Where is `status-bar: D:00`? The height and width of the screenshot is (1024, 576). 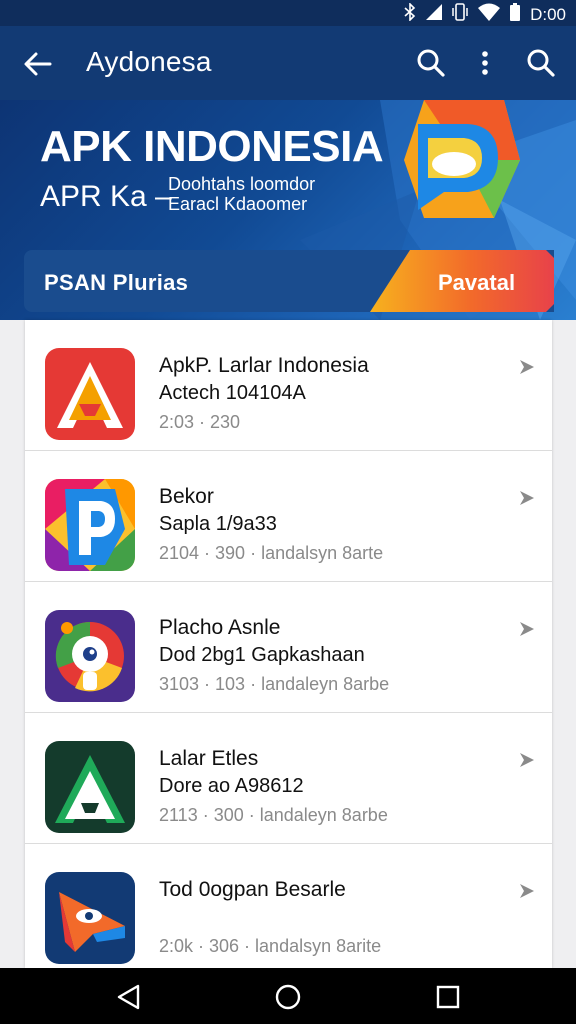
status-bar: D:00 is located at coordinates (288, 13).